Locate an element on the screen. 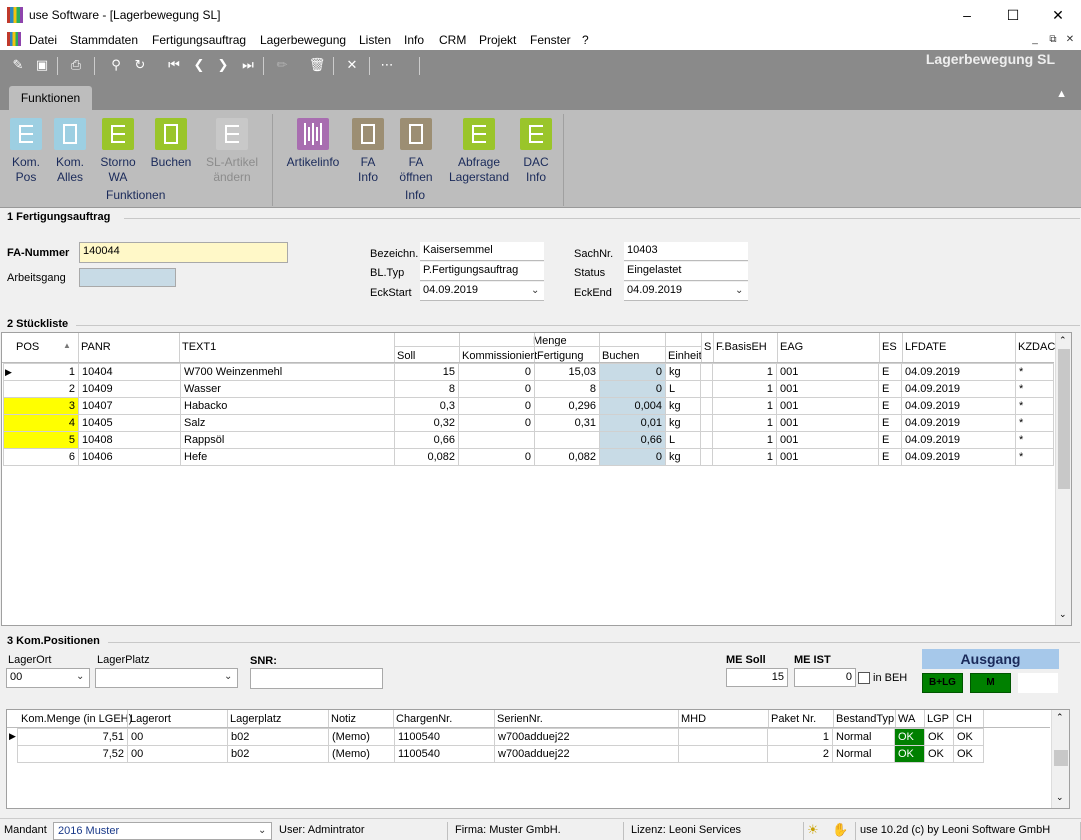 Image resolution: width=1081 pixels, height=840 pixels. cancel-icon: ✕ is located at coordinates (352, 66).